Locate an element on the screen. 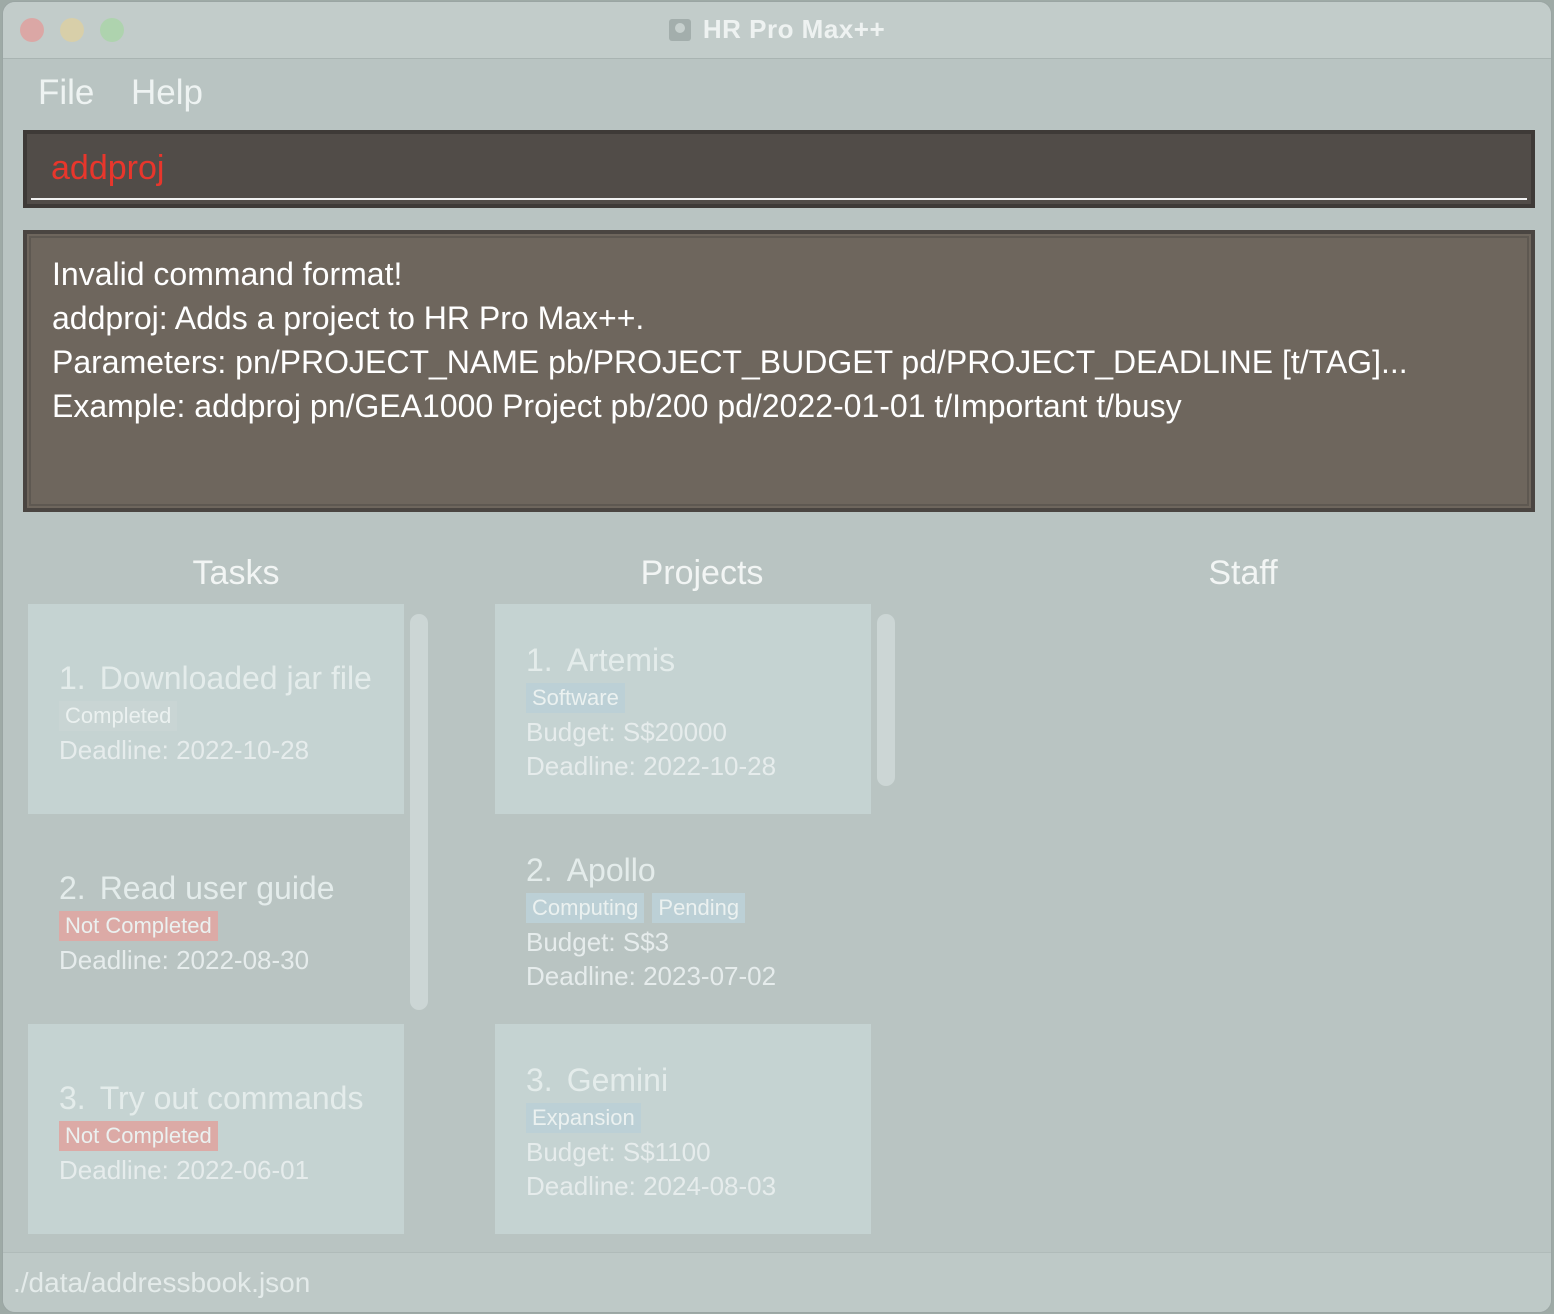  command-box is located at coordinates (779, 169).